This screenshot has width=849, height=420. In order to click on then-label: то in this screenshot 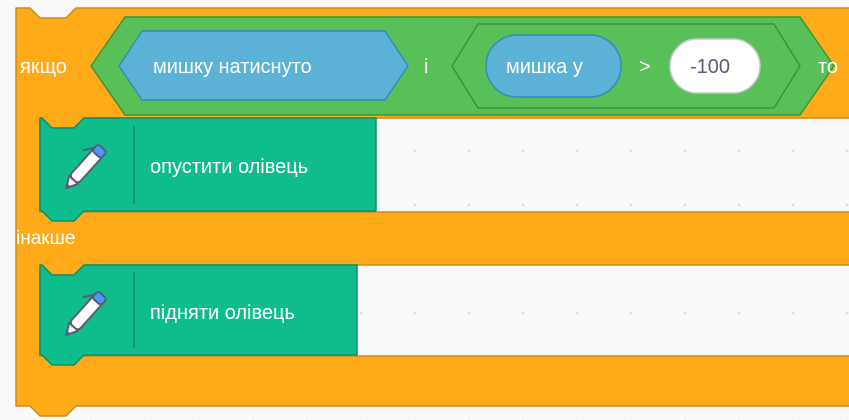, I will do `click(828, 67)`.